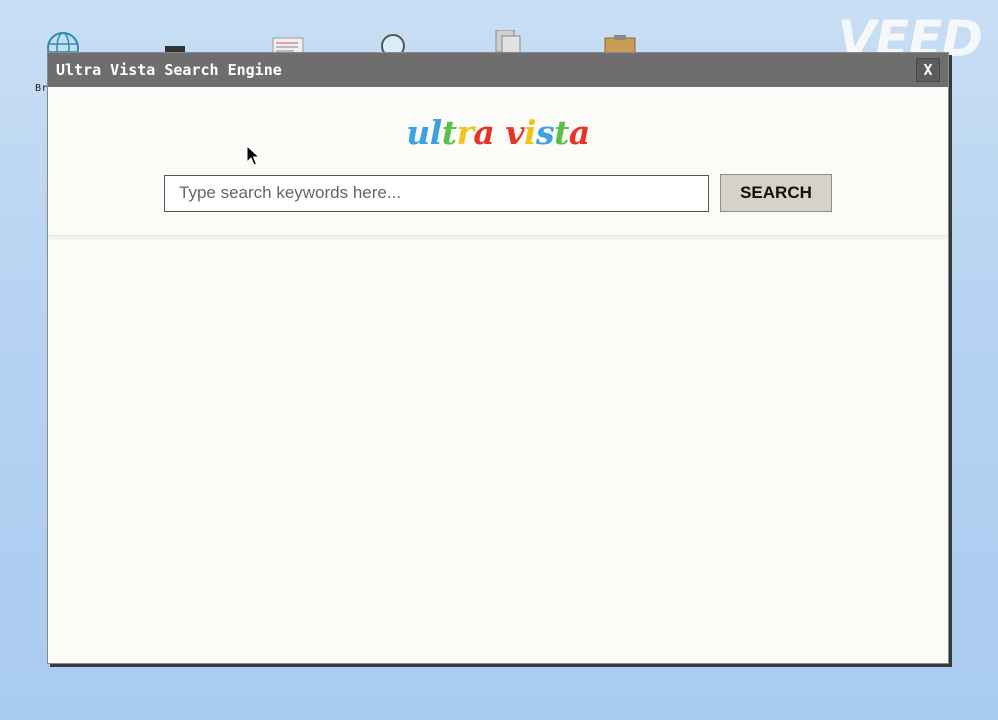 This screenshot has height=720, width=998. Describe the element at coordinates (776, 193) in the screenshot. I see `search-button: SEARCH` at that location.